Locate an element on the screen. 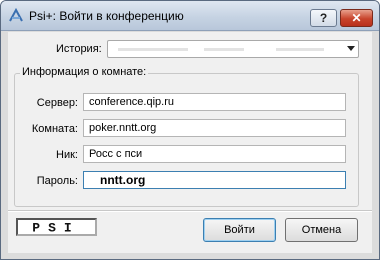 The width and height of the screenshot is (380, 260). psi-logo: PSI is located at coordinates (56, 227).